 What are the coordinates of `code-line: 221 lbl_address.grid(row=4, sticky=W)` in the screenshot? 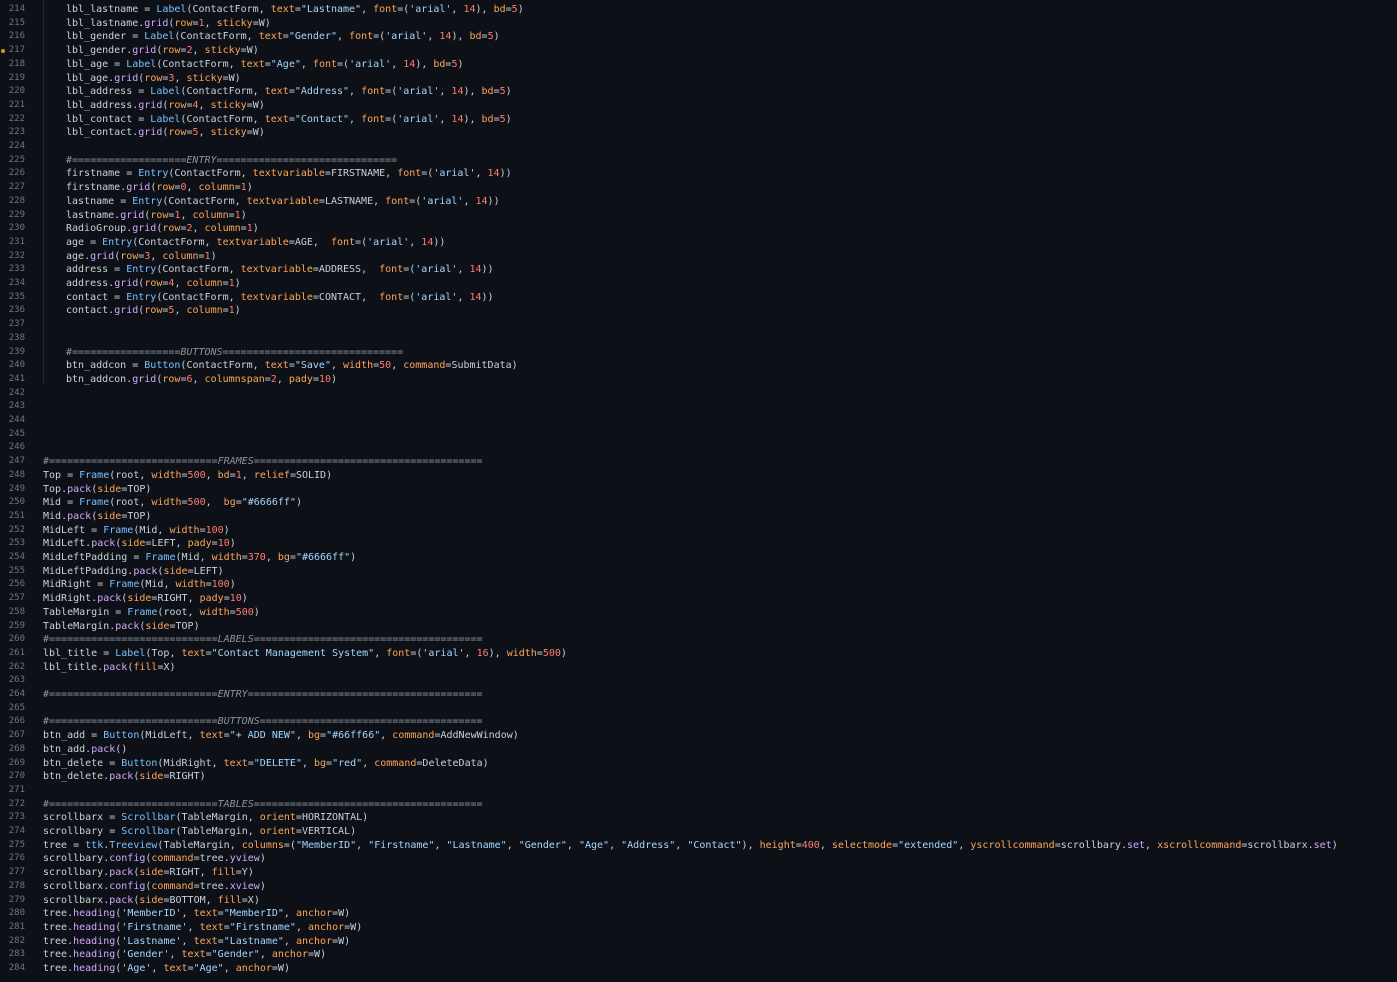 It's located at (698, 106).